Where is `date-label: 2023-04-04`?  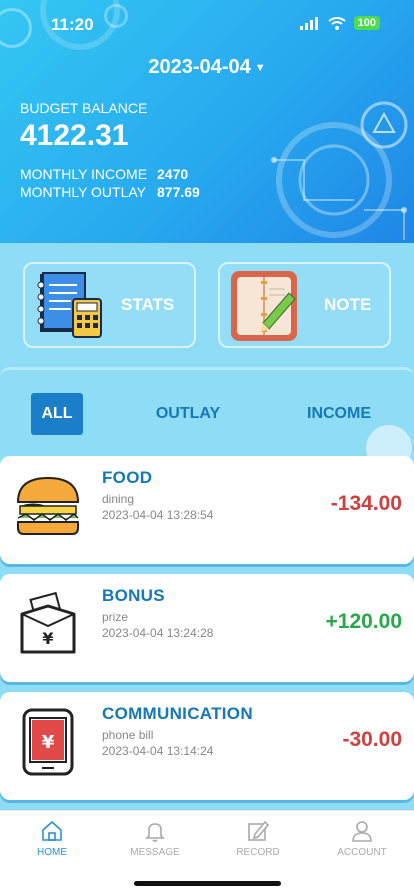
date-label: 2023-04-04 is located at coordinates (199, 67).